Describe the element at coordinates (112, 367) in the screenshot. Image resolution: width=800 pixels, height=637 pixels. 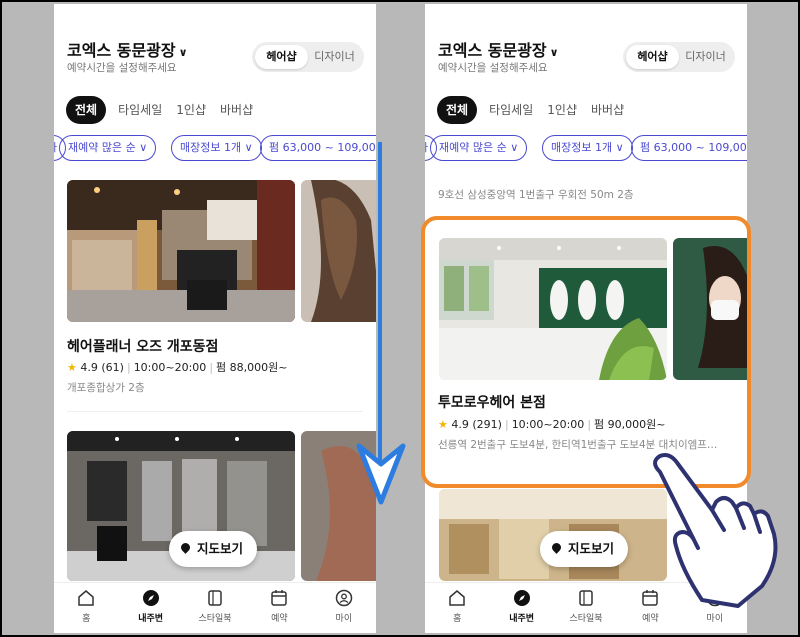
I see `review-count: (61)` at that location.